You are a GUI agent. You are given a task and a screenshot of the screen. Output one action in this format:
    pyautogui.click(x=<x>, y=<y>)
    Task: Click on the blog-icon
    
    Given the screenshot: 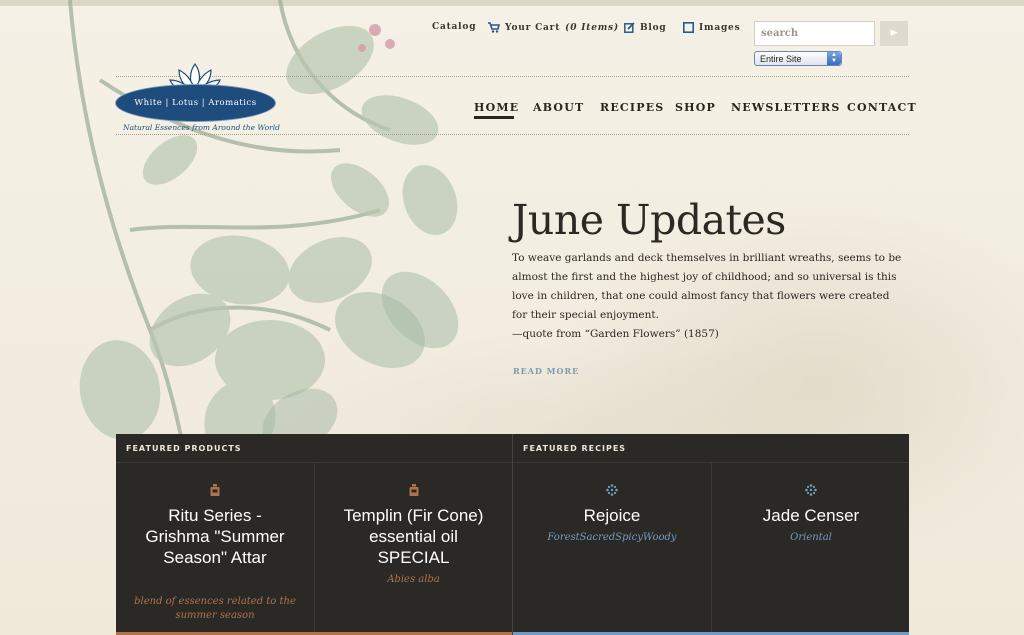 What is the action you would take?
    pyautogui.click(x=629, y=27)
    